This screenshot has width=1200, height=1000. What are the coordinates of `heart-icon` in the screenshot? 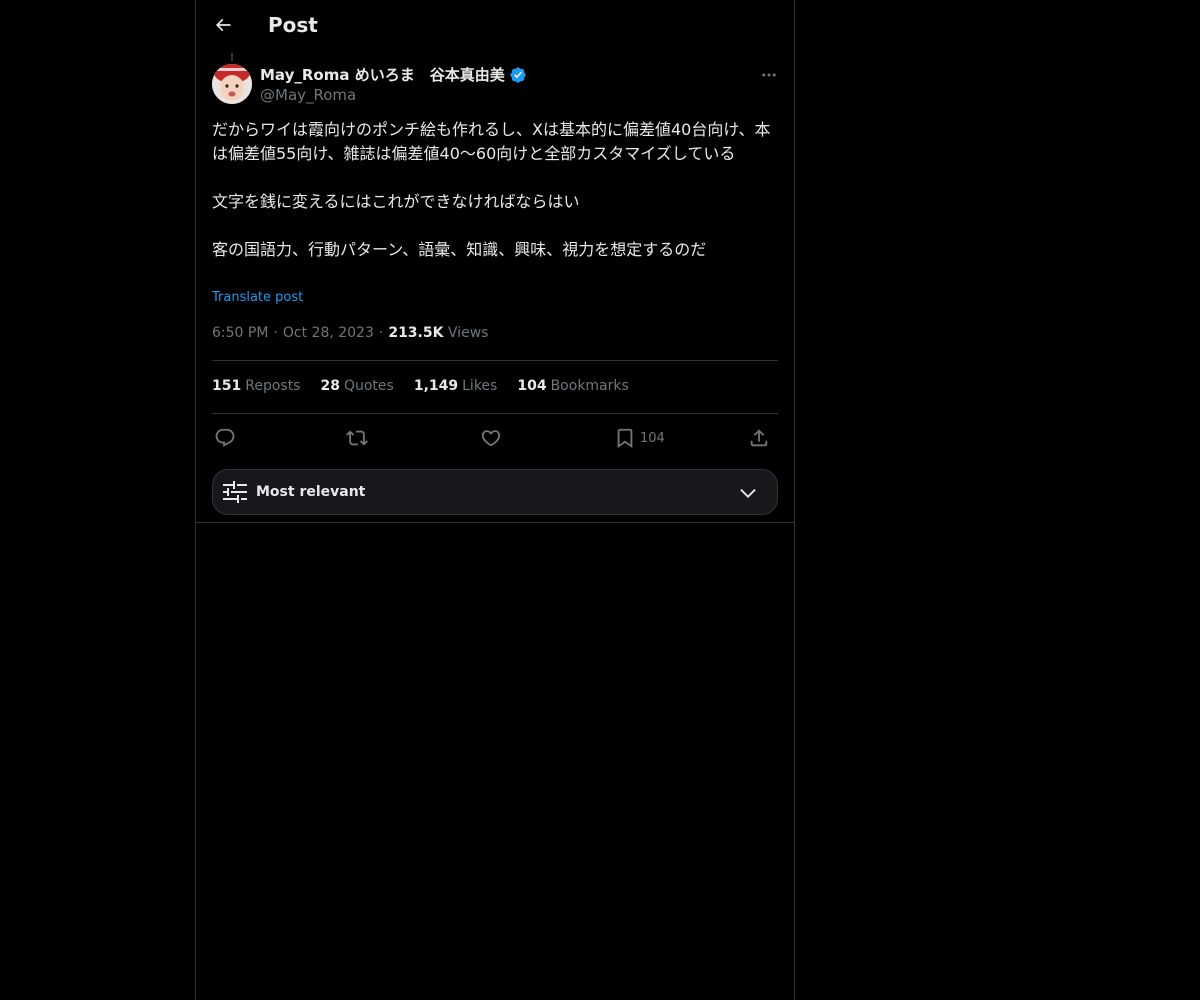 It's located at (491, 438).